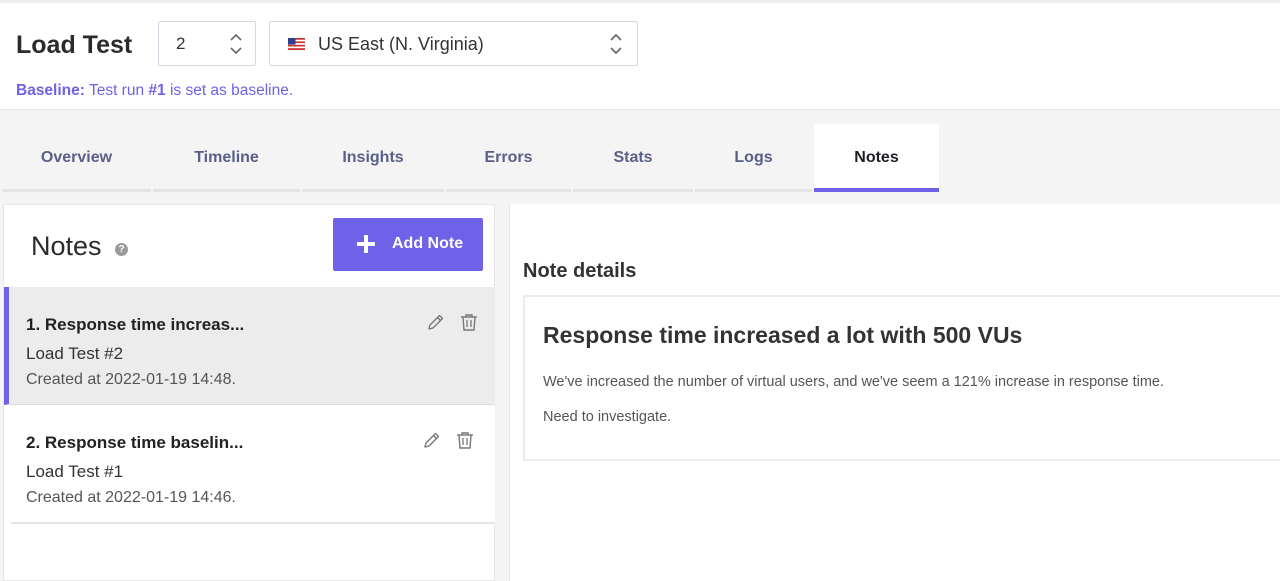 The width and height of the screenshot is (1280, 581). I want to click on notes-title: Notes, so click(66, 246).